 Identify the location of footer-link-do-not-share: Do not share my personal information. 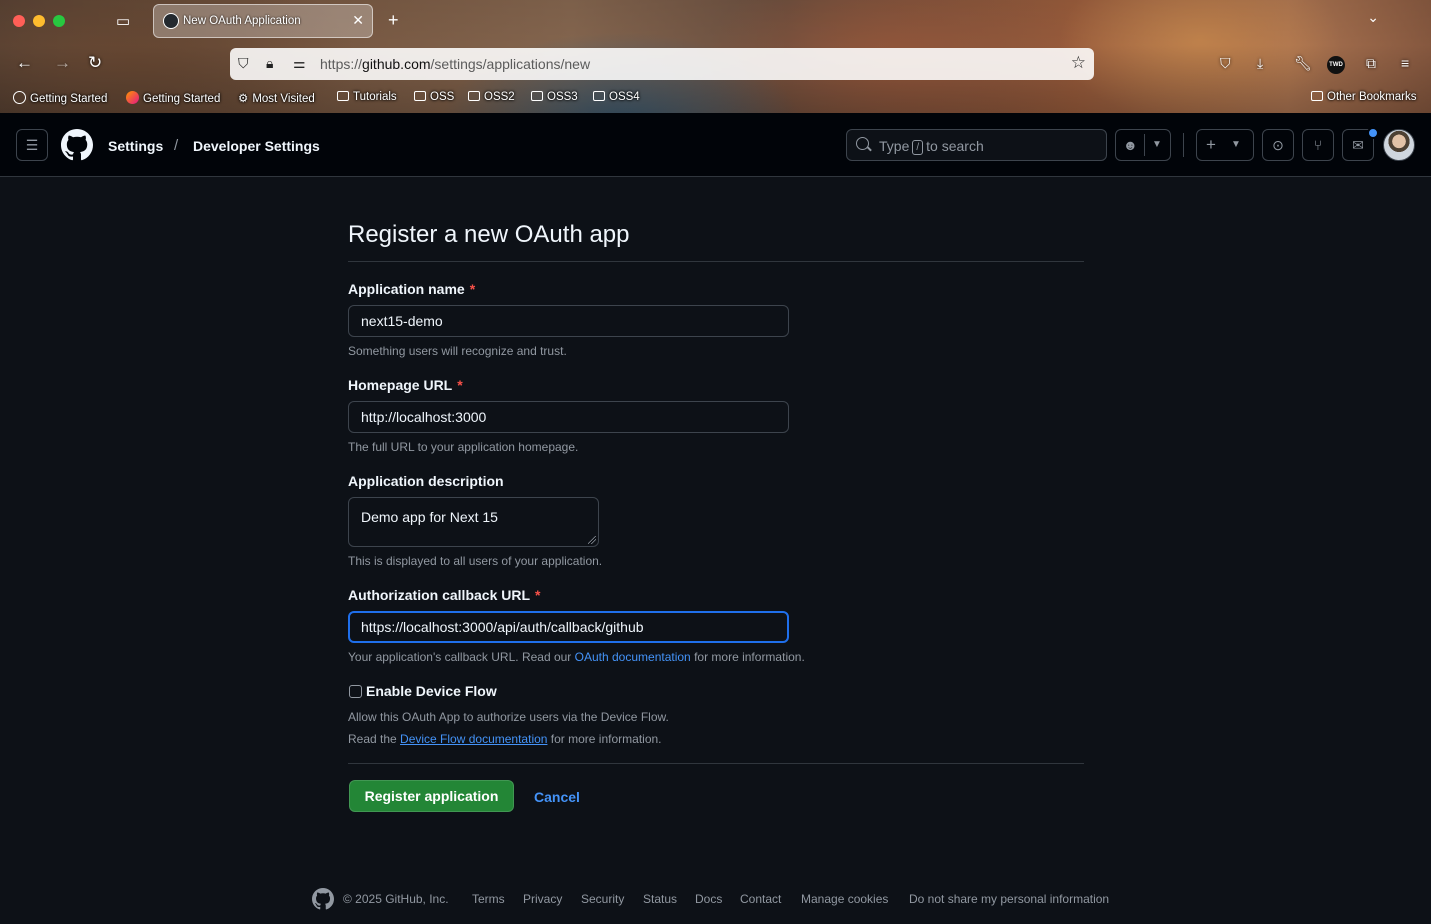
(1009, 899).